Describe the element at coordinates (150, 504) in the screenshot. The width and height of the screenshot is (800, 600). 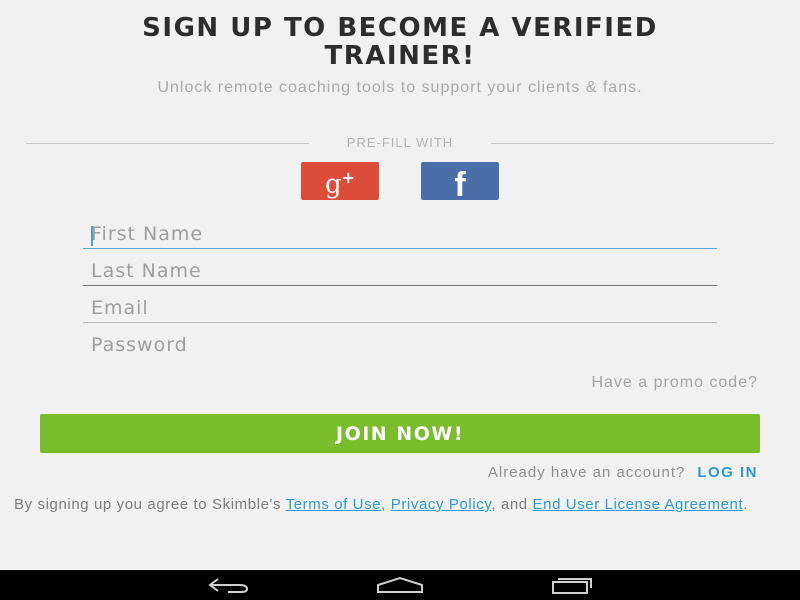
I see `legal-prefix: By signing up you agree to Skimble's` at that location.